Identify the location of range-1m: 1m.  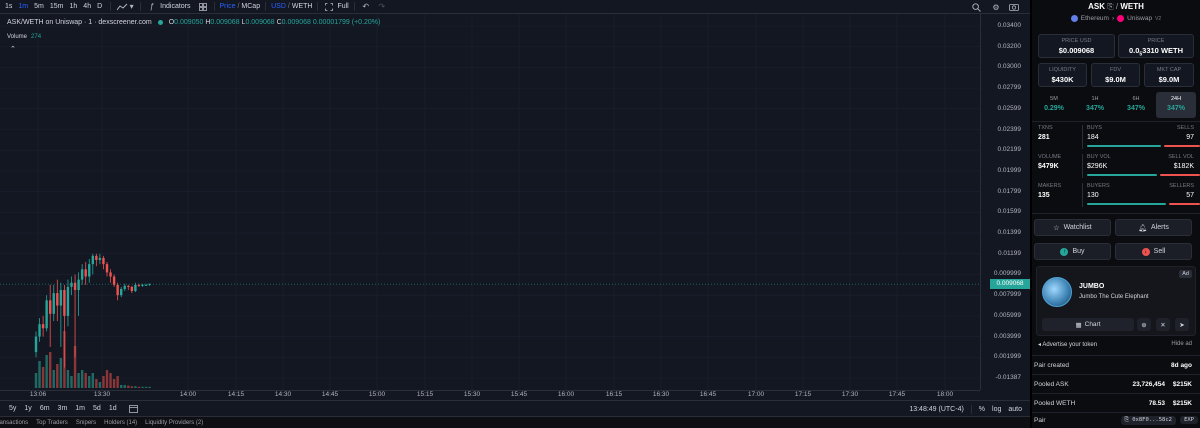
(80, 408).